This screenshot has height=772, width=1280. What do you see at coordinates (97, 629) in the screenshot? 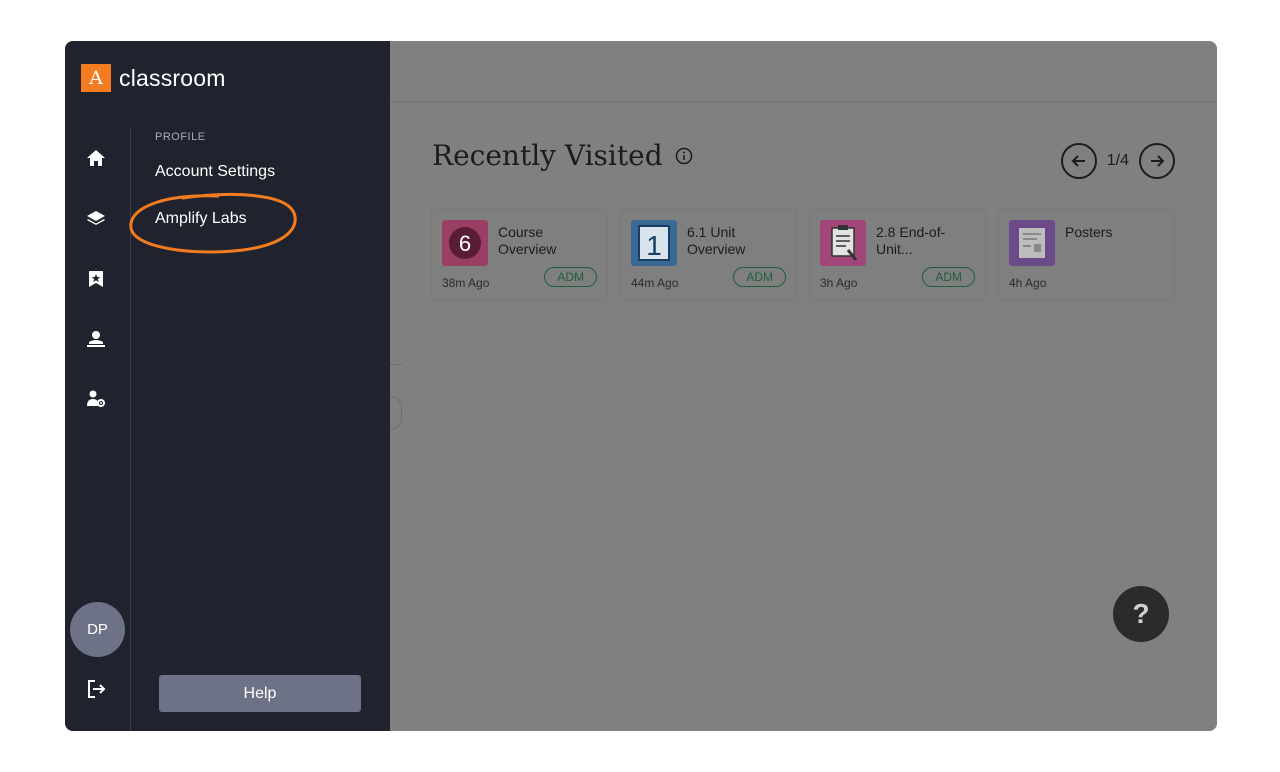
I see `user-avatar: DP` at bounding box center [97, 629].